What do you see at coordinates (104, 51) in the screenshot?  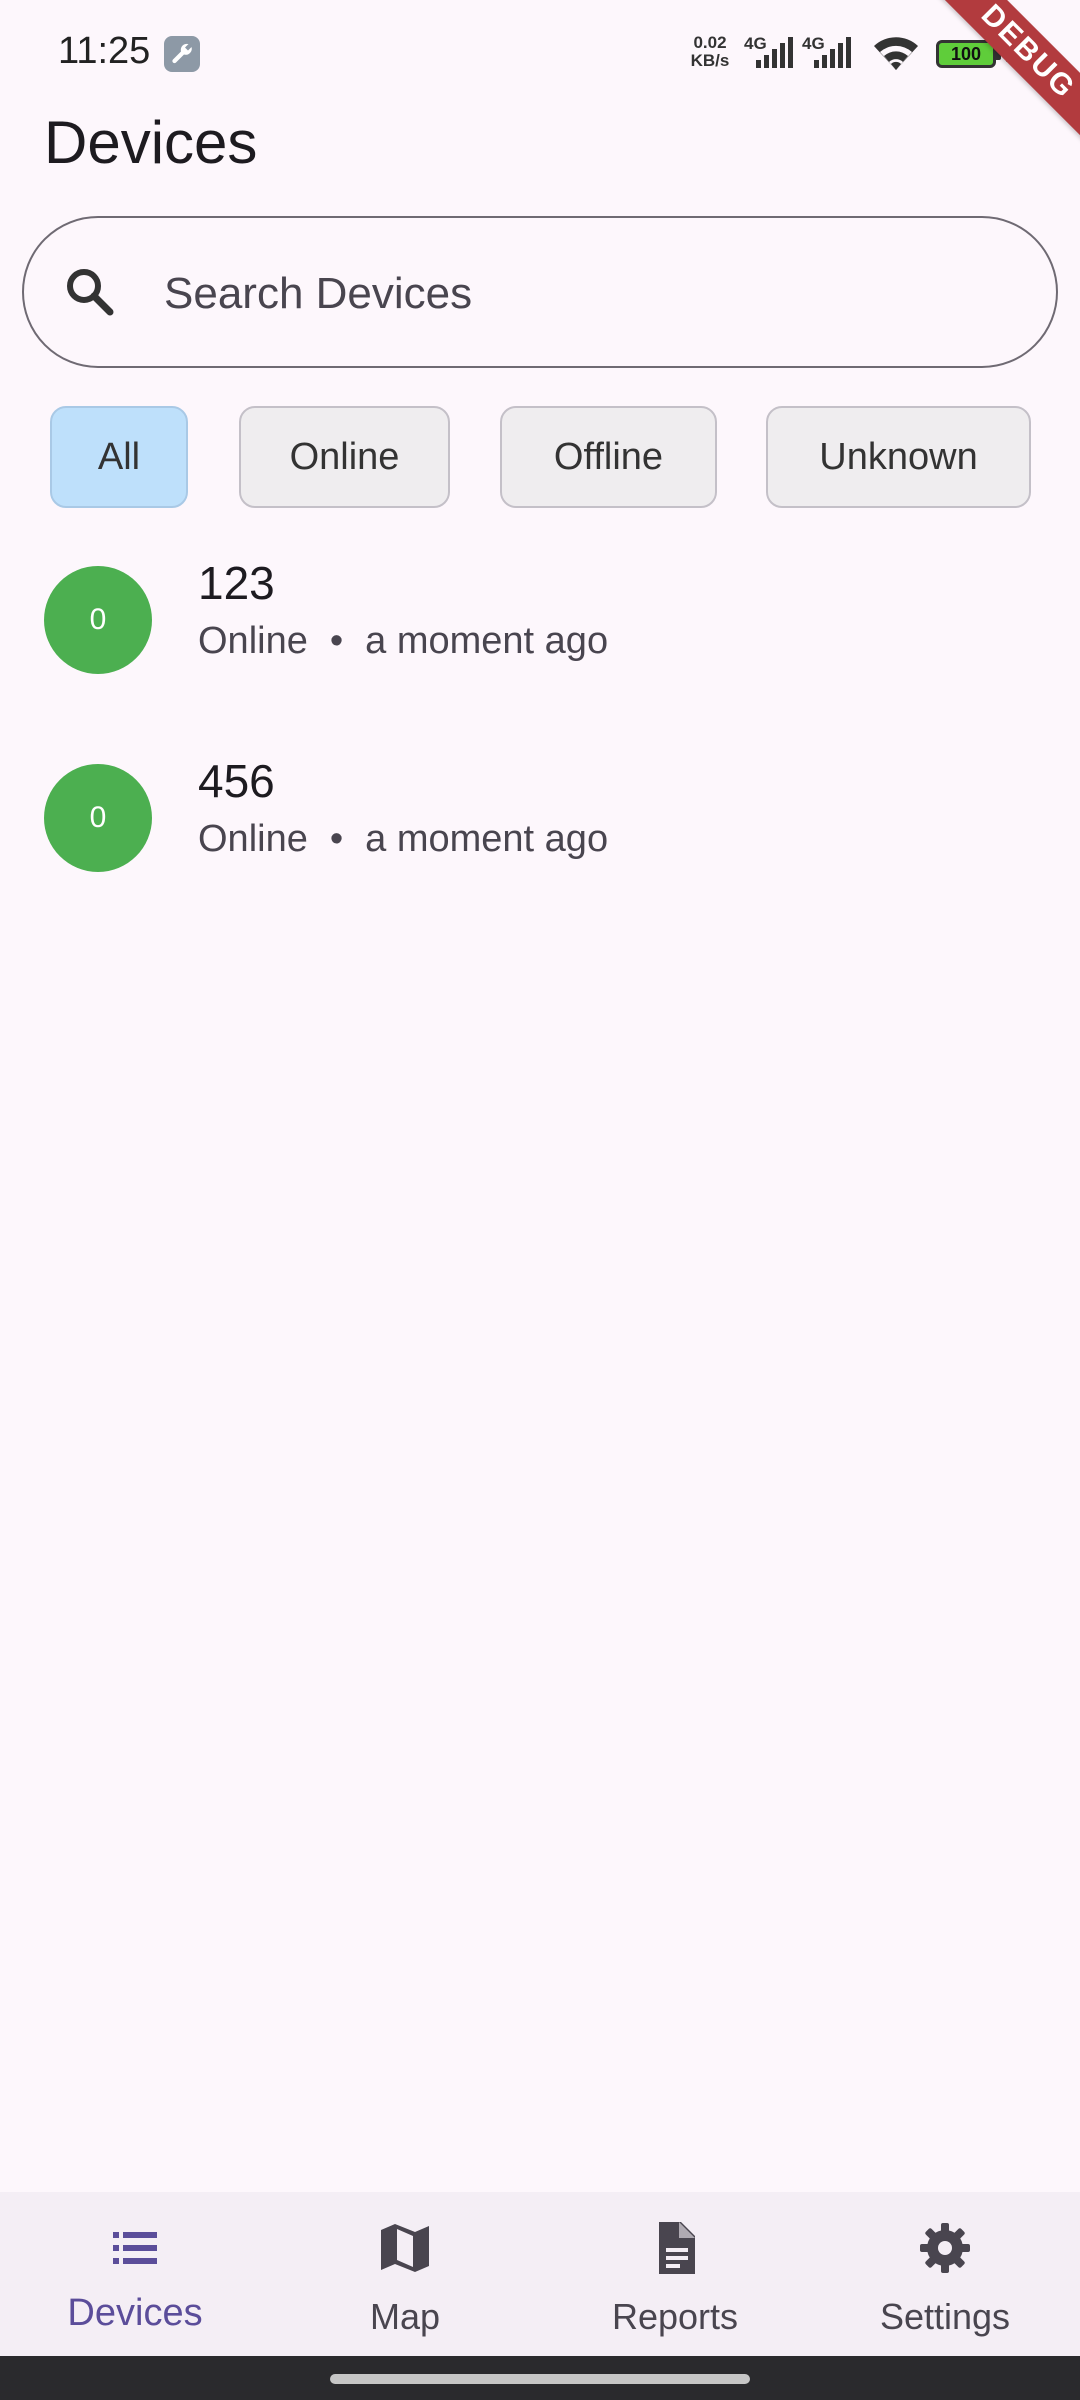 I see `status-time: 11:25` at bounding box center [104, 51].